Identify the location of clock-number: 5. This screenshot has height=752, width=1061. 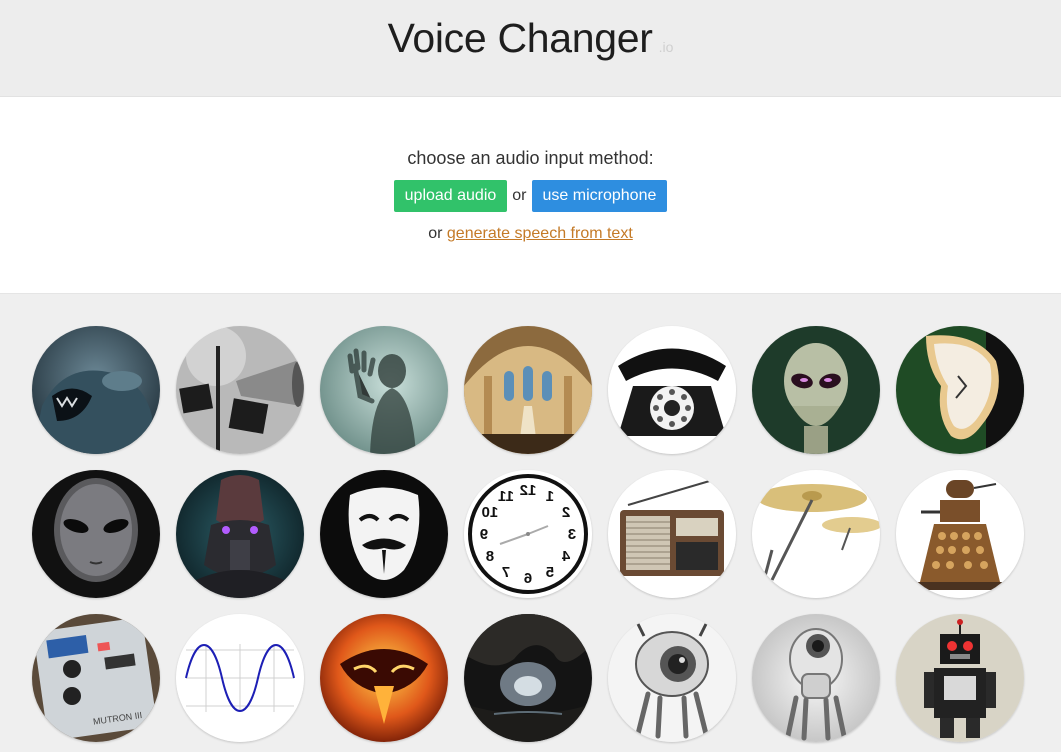
(550, 572).